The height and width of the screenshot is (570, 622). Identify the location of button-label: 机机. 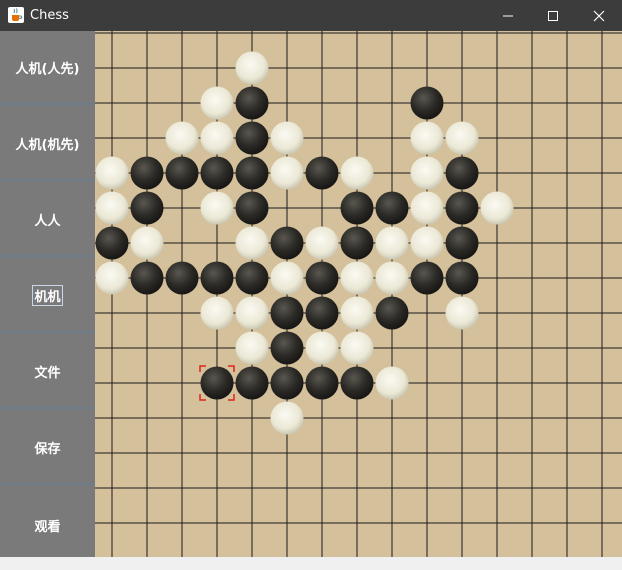
(47, 295).